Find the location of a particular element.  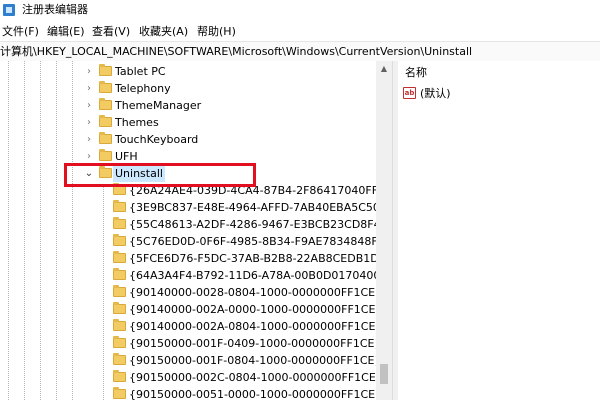

tree-child-item: › {5C76ED0D-0F6F-4985-8B34-F9AE7834848F} is located at coordinates (192, 241).